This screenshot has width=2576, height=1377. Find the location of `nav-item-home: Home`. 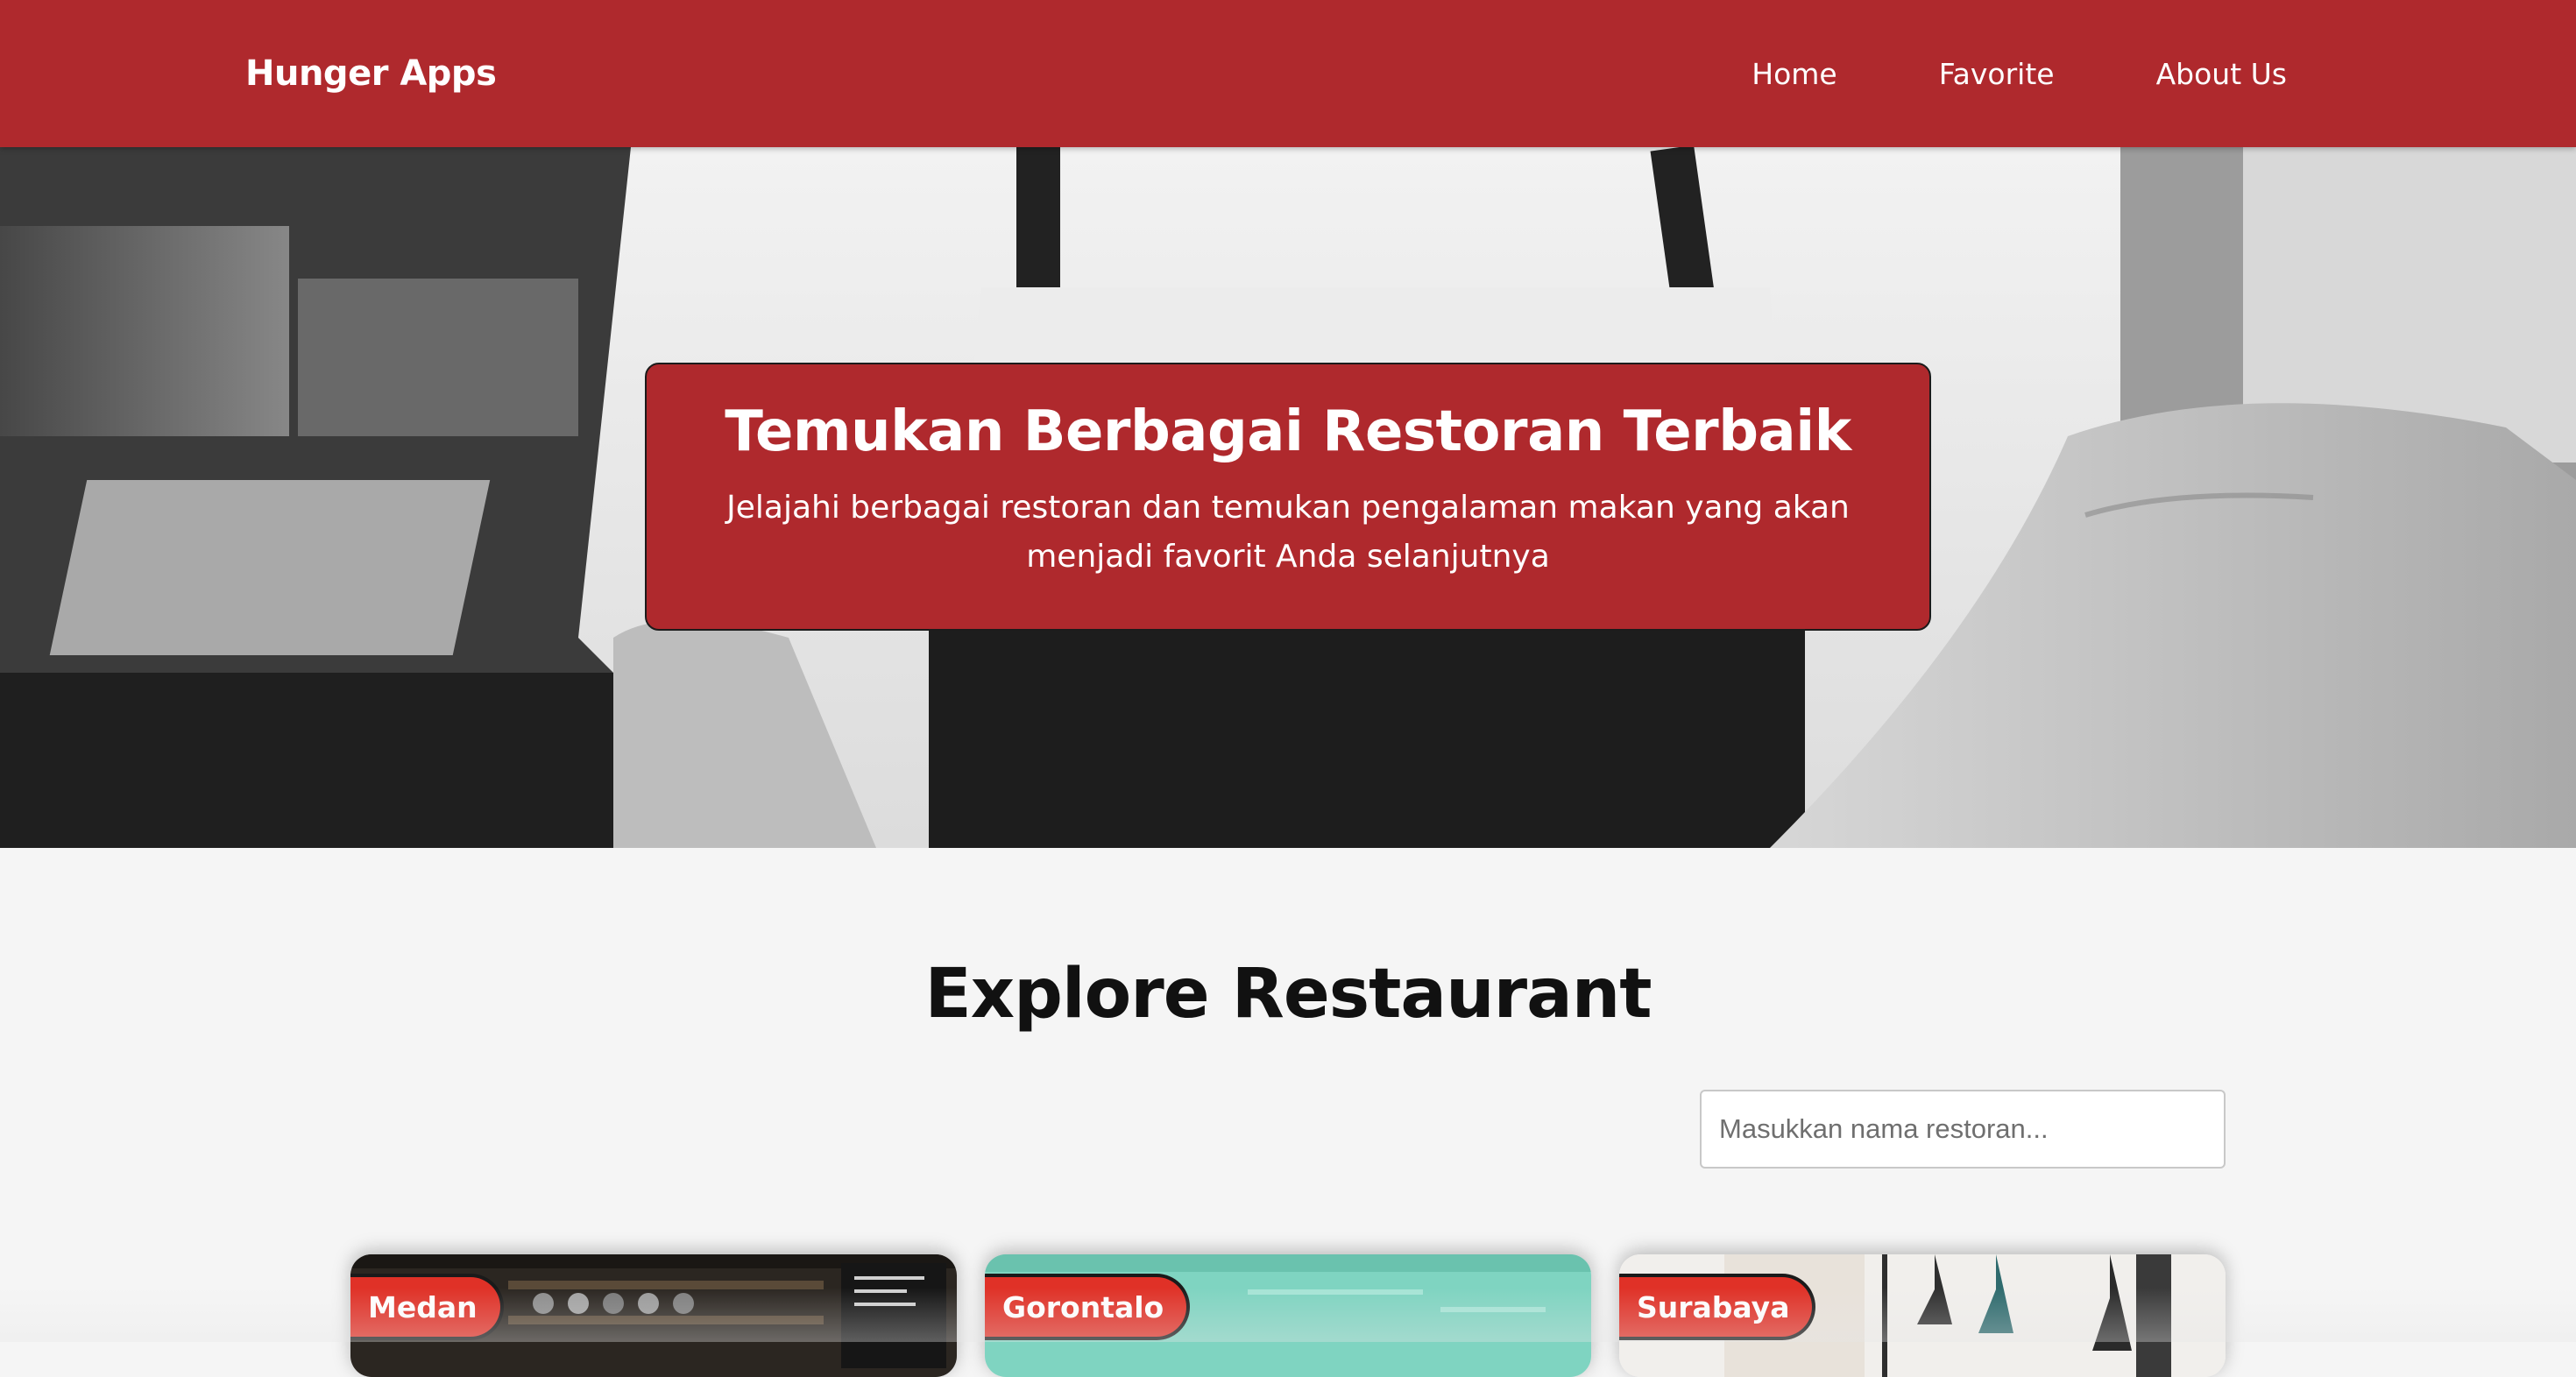

nav-item-home: Home is located at coordinates (1794, 74).